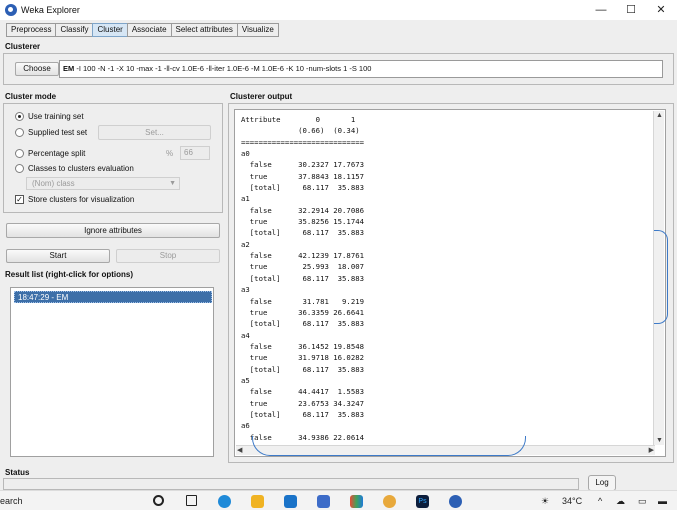 The width and height of the screenshot is (677, 510). I want to click on start-button: Start, so click(58, 256).